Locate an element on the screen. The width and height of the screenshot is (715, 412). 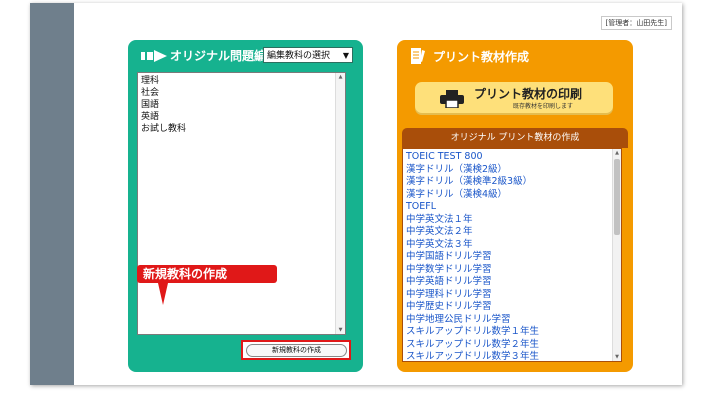
chevron-down-icon: ▼ is located at coordinates (345, 55).